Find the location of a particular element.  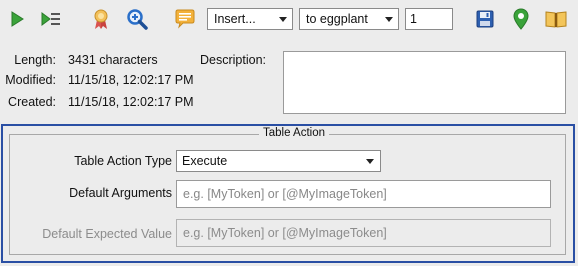

default-expected-value-input: e.g. [MyToken] or [@MyImageToken] is located at coordinates (363, 233).